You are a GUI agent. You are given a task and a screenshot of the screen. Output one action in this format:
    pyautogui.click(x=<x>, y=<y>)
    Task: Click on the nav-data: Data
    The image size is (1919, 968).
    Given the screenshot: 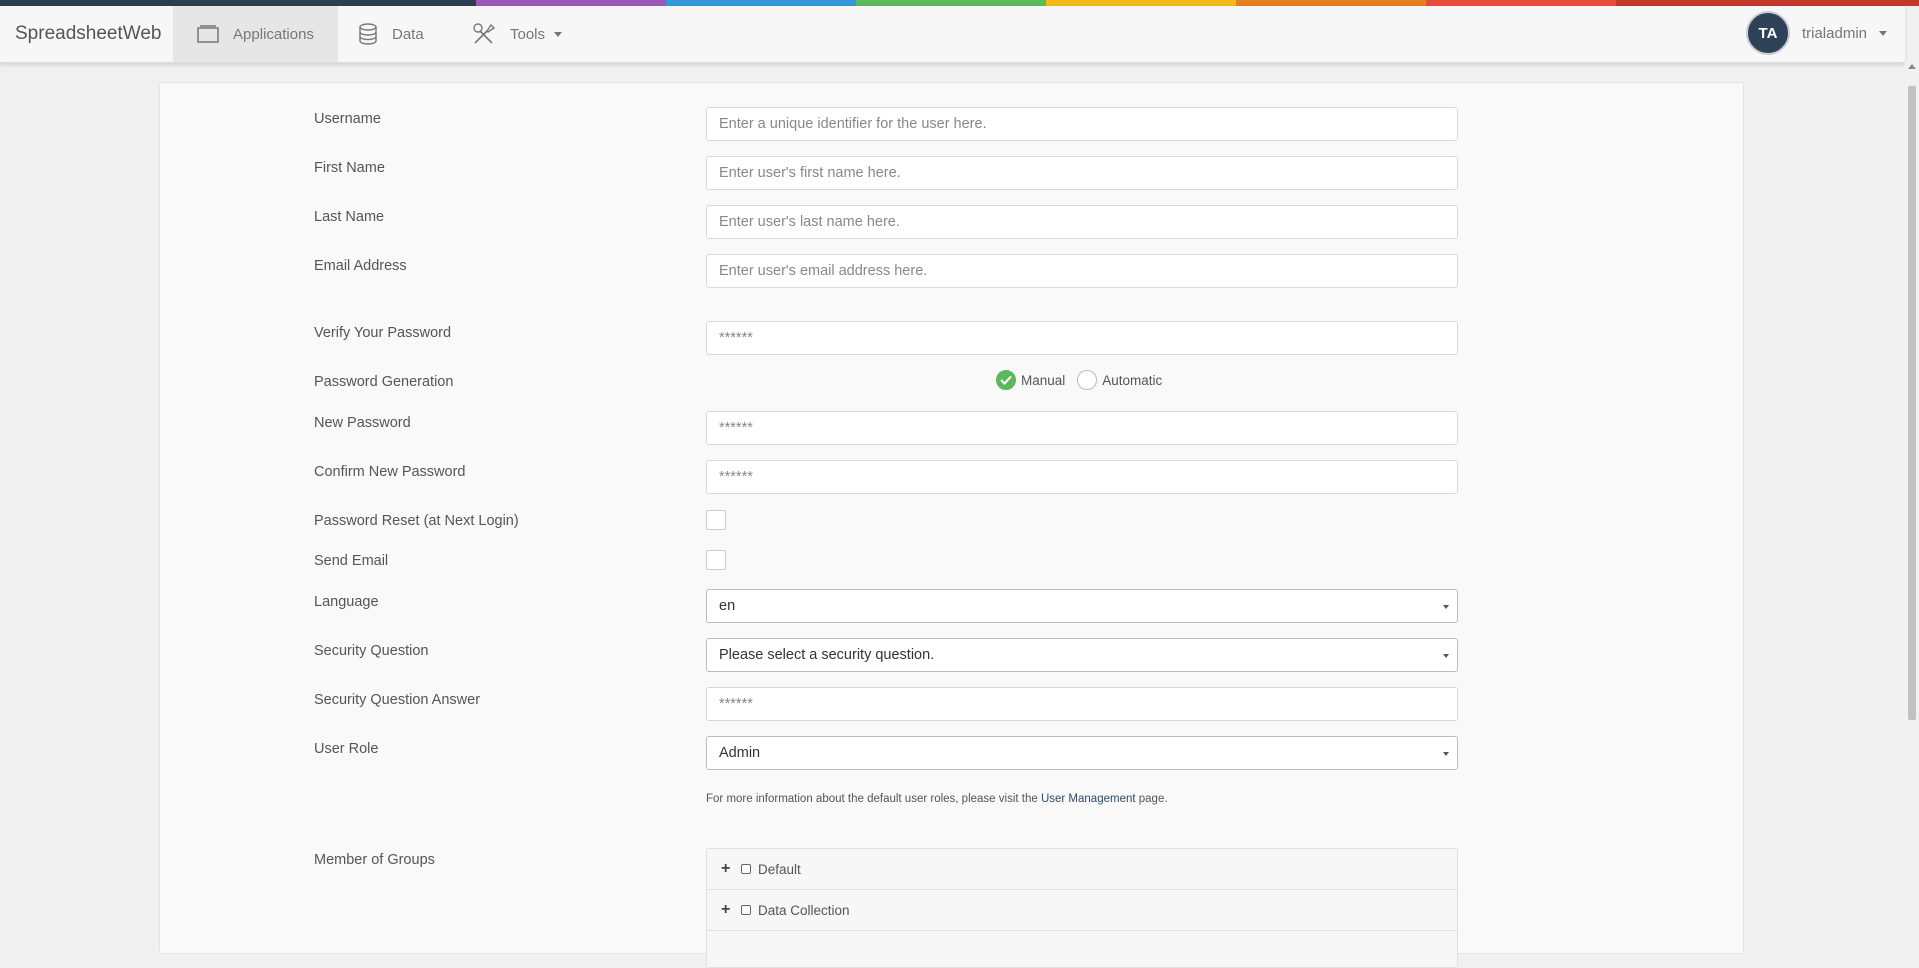 What is the action you would take?
    pyautogui.click(x=391, y=34)
    